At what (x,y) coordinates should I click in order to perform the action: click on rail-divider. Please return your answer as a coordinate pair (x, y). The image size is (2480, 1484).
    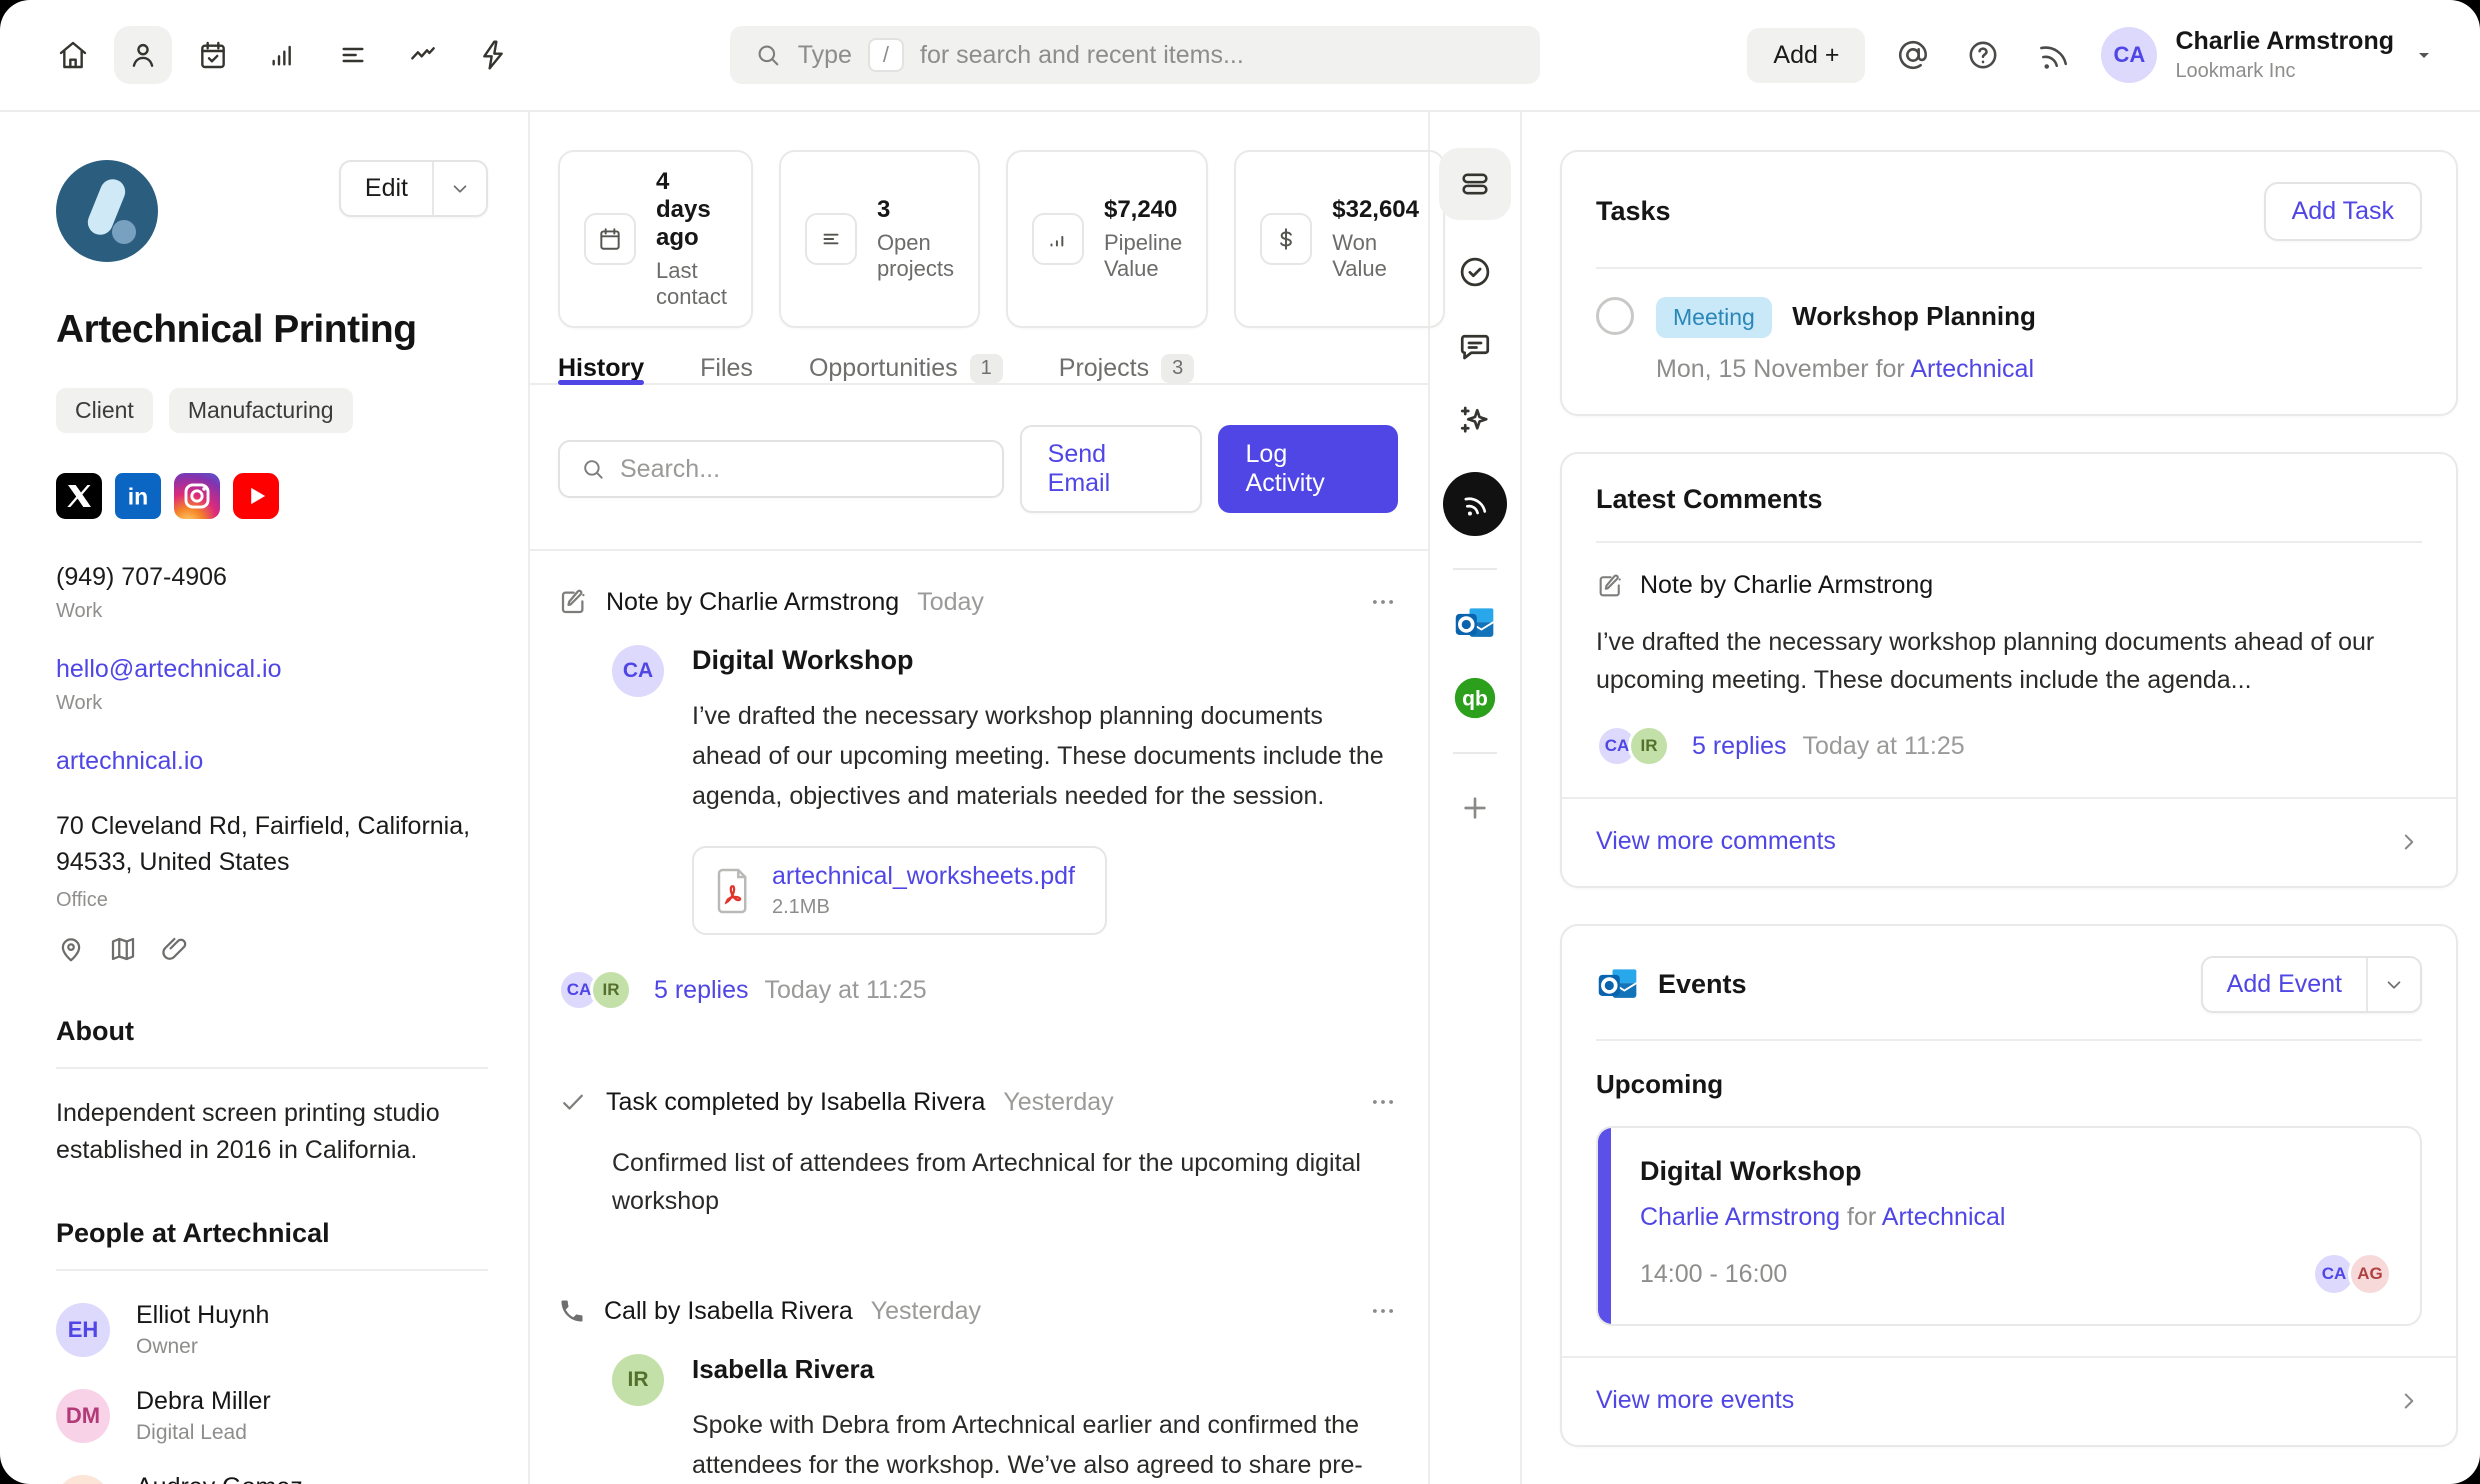
    Looking at the image, I should click on (1475, 569).